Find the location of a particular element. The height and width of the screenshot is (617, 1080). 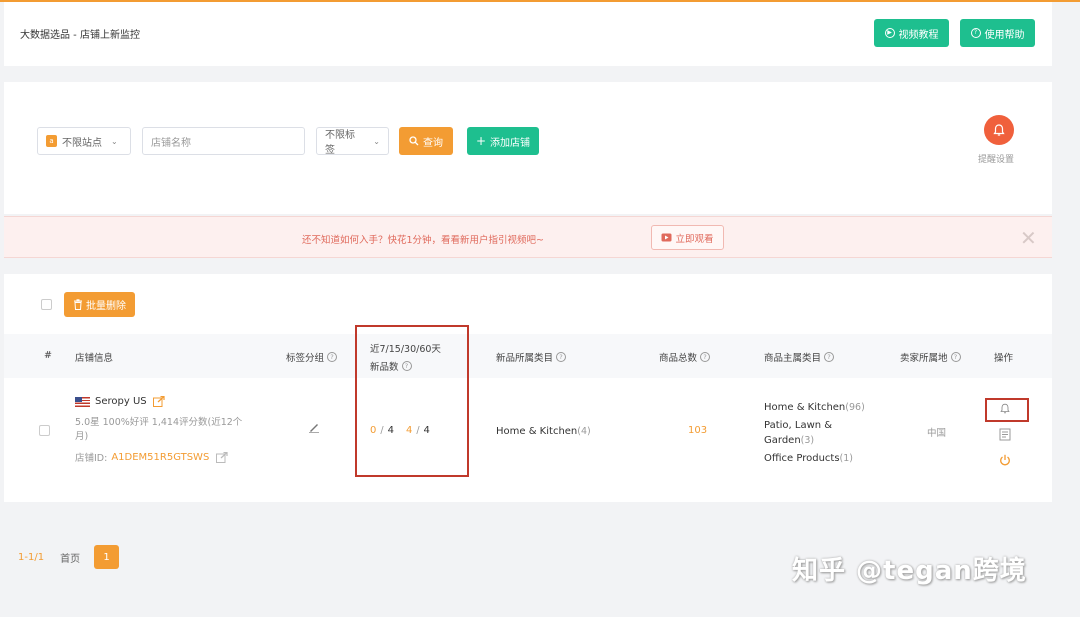

batch-delete-button: 批量删除 is located at coordinates (99, 304).